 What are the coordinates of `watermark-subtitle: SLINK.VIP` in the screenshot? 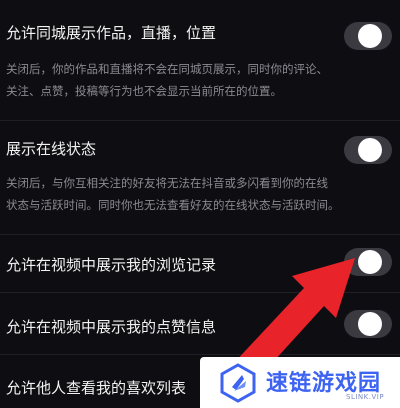 It's located at (365, 397).